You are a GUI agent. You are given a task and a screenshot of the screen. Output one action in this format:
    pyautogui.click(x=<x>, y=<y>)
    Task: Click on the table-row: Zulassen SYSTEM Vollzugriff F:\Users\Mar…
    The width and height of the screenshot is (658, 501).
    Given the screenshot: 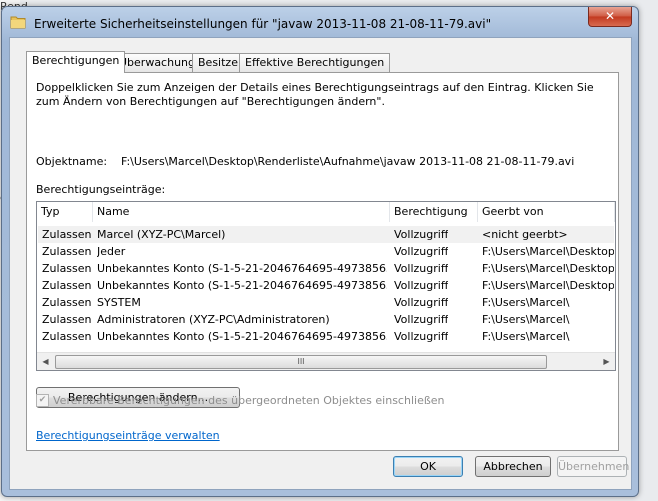 What is the action you would take?
    pyautogui.click(x=326, y=302)
    